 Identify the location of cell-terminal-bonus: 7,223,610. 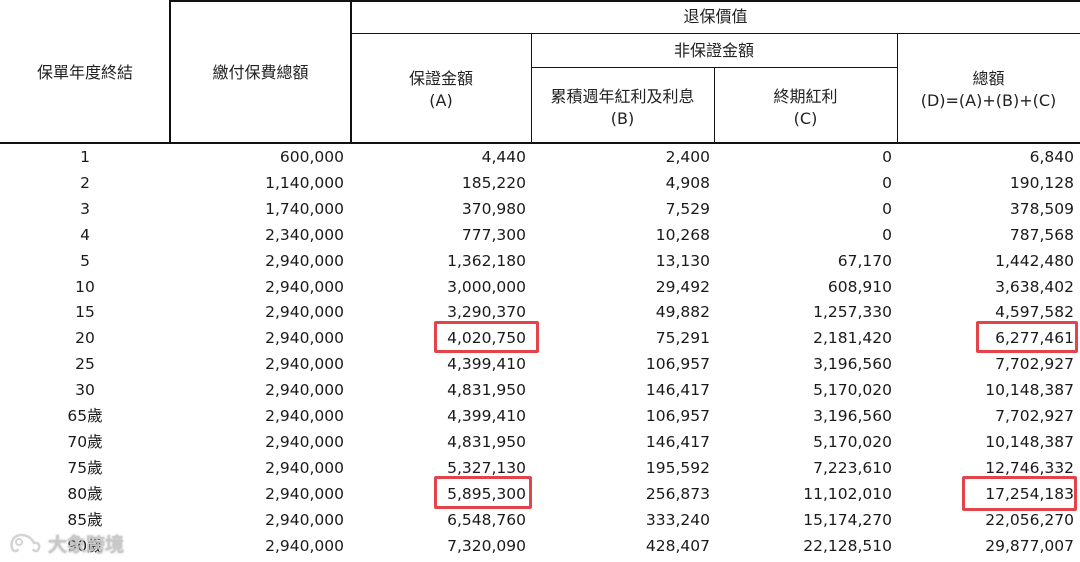
(852, 467).